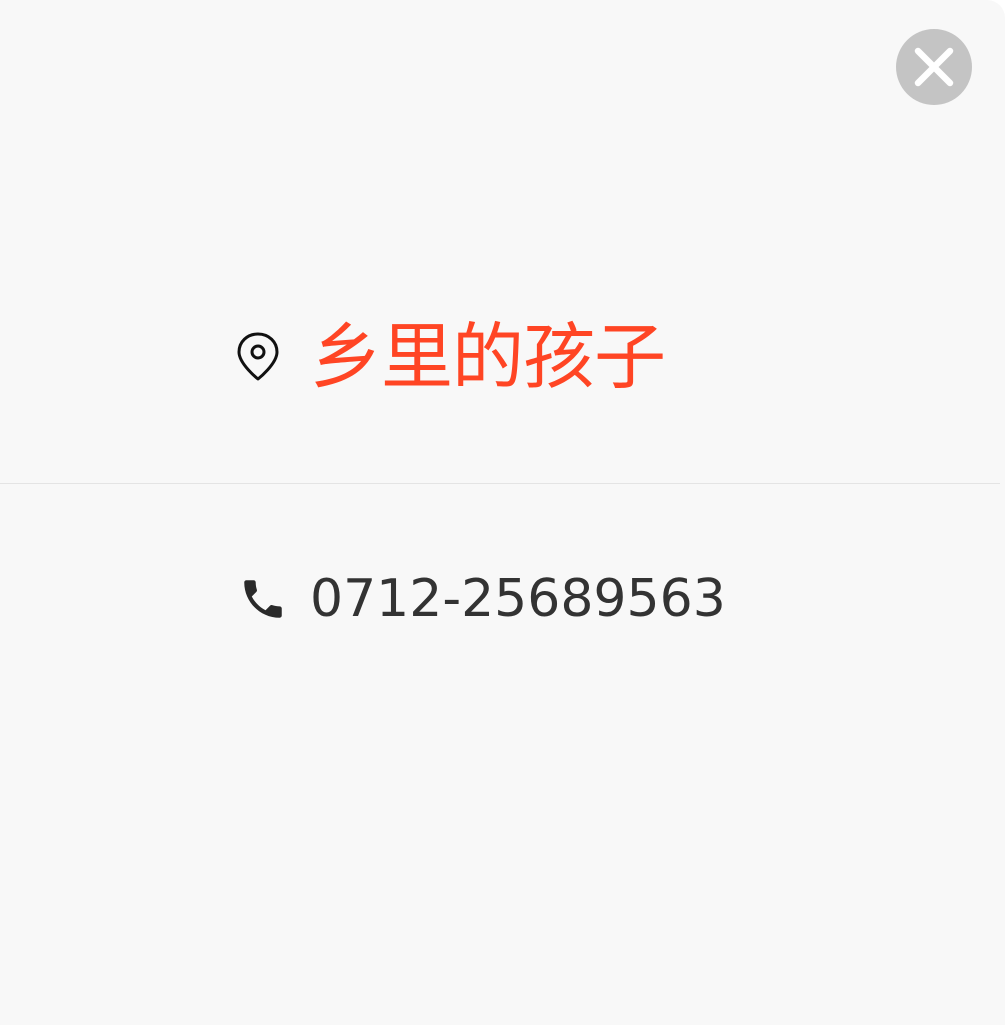  What do you see at coordinates (258, 356) in the screenshot?
I see `location-pin-icon` at bounding box center [258, 356].